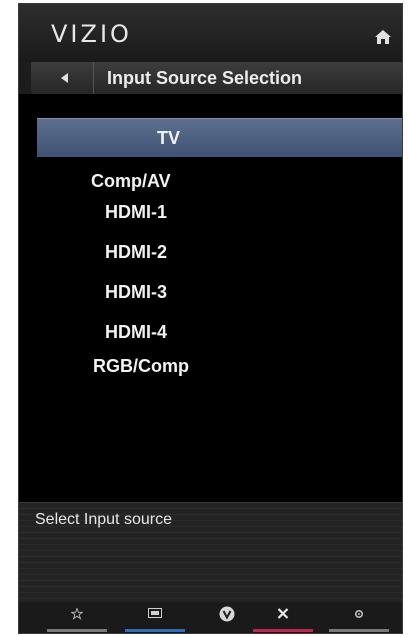 This screenshot has width=408, height=637. What do you see at coordinates (103, 519) in the screenshot?
I see `help-text: Select Input source` at bounding box center [103, 519].